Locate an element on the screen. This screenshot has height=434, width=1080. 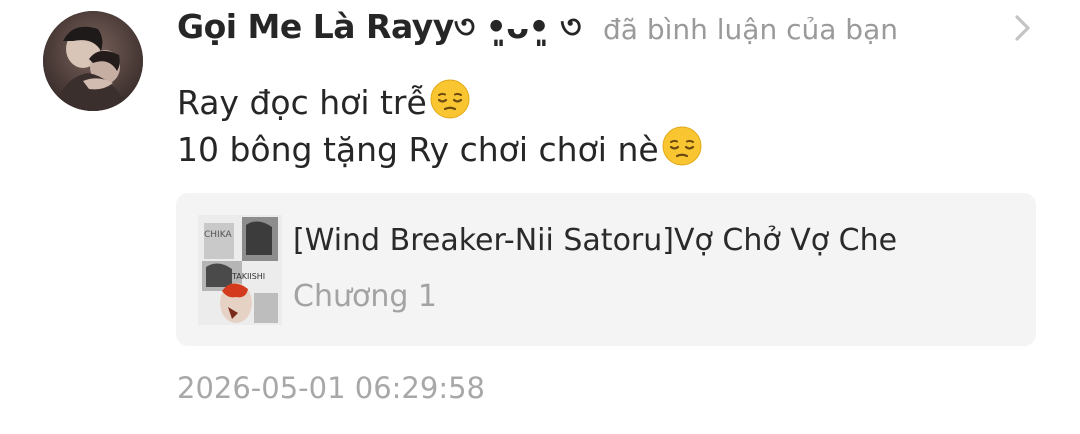
cover-text: CHIKA is located at coordinates (218, 235).